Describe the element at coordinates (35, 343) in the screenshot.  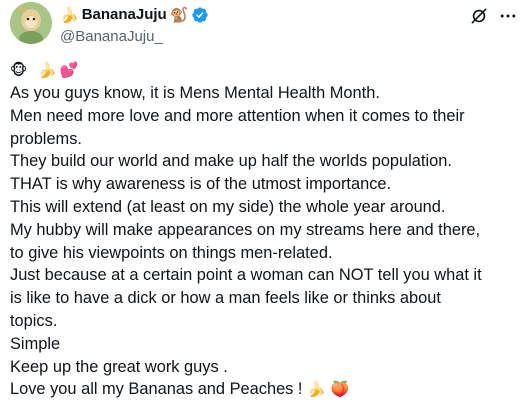
I see `post-line: Simple` at that location.